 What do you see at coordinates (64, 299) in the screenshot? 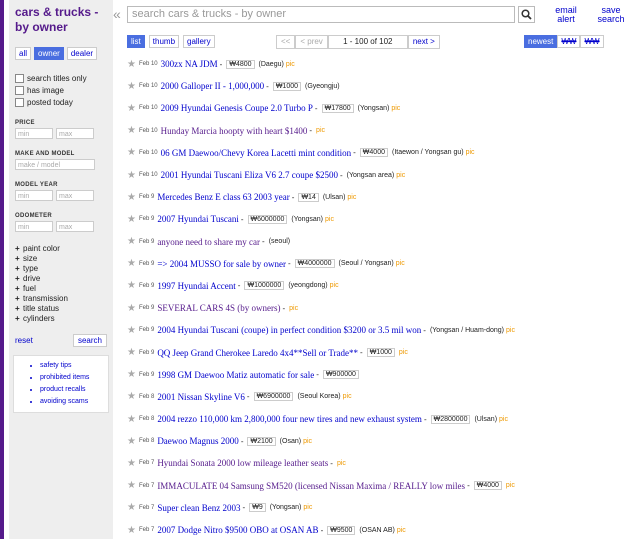
I see `filter-transmission: + transmission` at bounding box center [64, 299].